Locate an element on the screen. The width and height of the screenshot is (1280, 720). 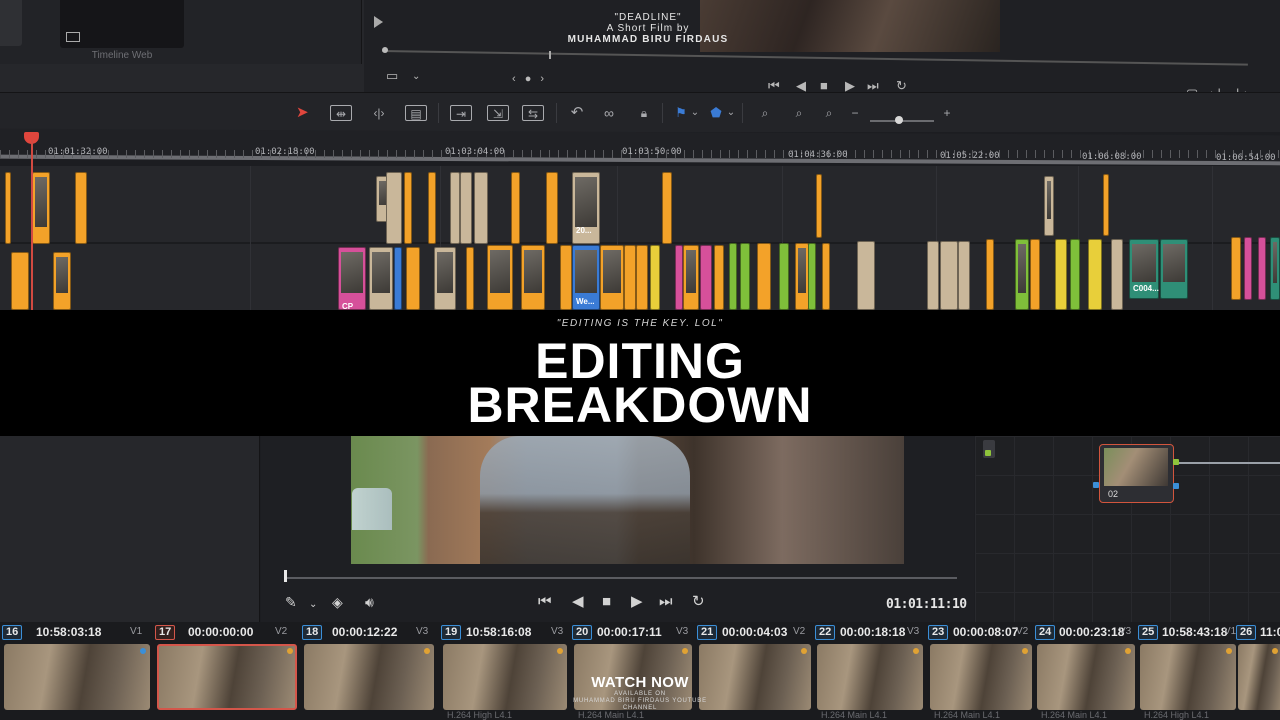
clip-card: 17 00:00:00:00 V2 is located at coordinates (228, 671).